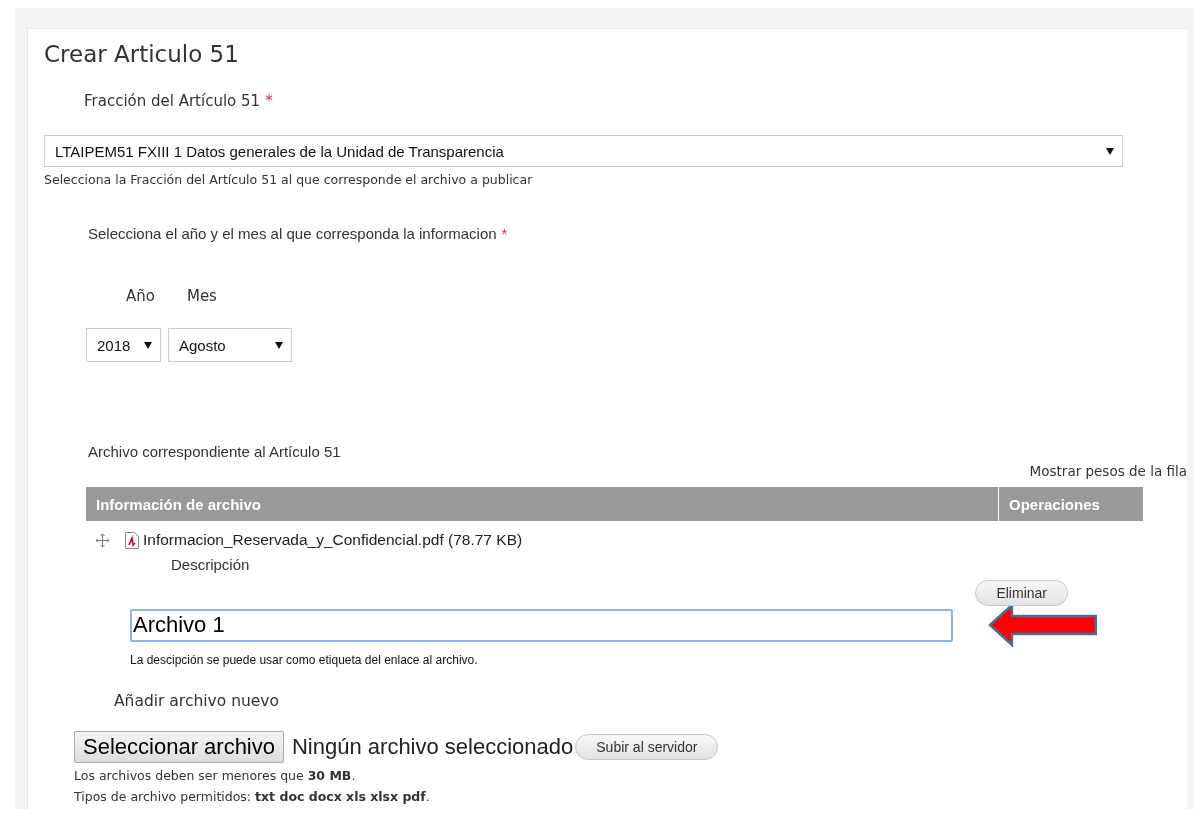 The image size is (1194, 829). What do you see at coordinates (140, 296) in the screenshot?
I see `year-label: Año` at bounding box center [140, 296].